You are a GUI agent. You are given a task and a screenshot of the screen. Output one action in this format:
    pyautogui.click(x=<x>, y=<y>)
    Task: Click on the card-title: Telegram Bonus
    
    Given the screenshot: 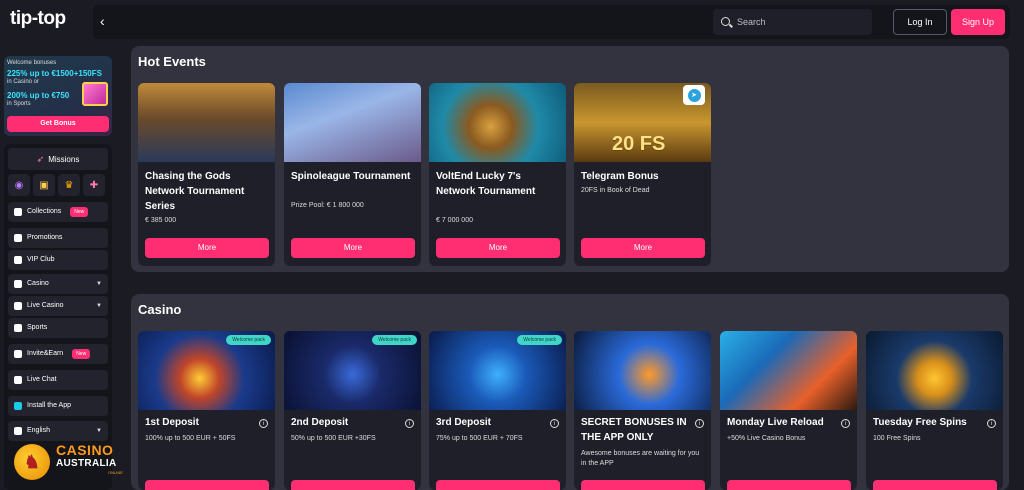 What is the action you would take?
    pyautogui.click(x=620, y=176)
    